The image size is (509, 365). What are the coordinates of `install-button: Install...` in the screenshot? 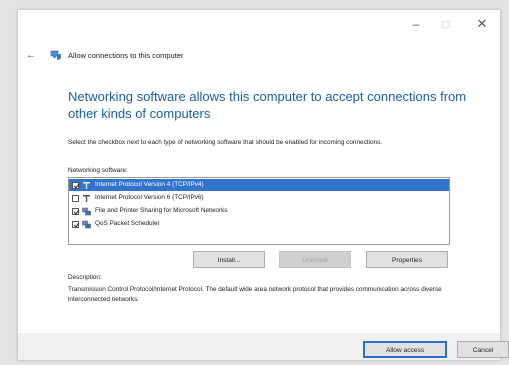 It's located at (229, 259).